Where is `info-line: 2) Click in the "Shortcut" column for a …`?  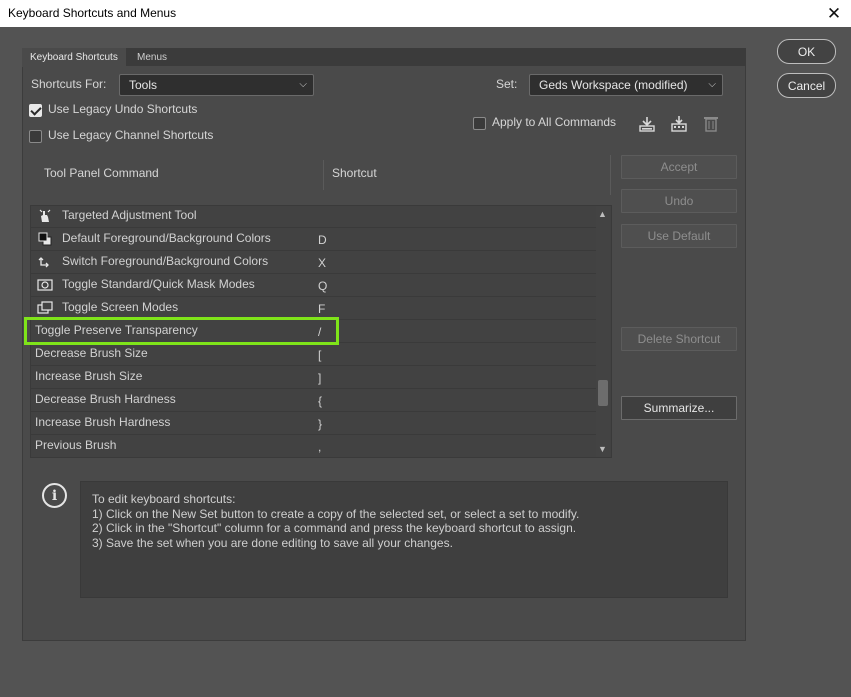 info-line: 2) Click in the "Shortcut" column for a … is located at coordinates (334, 528).